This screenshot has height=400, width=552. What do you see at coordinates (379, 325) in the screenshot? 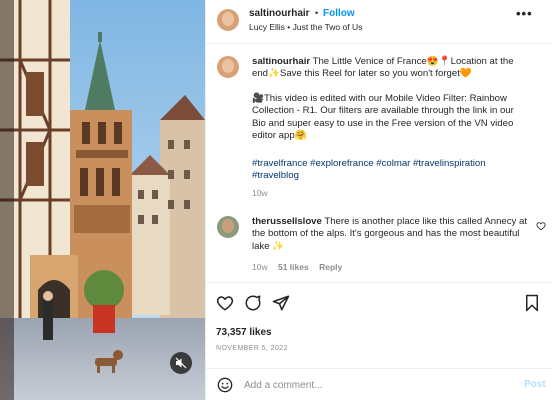
I see `post-actions: 73,357 likes NOVEMBER 5, 2022` at bounding box center [379, 325].